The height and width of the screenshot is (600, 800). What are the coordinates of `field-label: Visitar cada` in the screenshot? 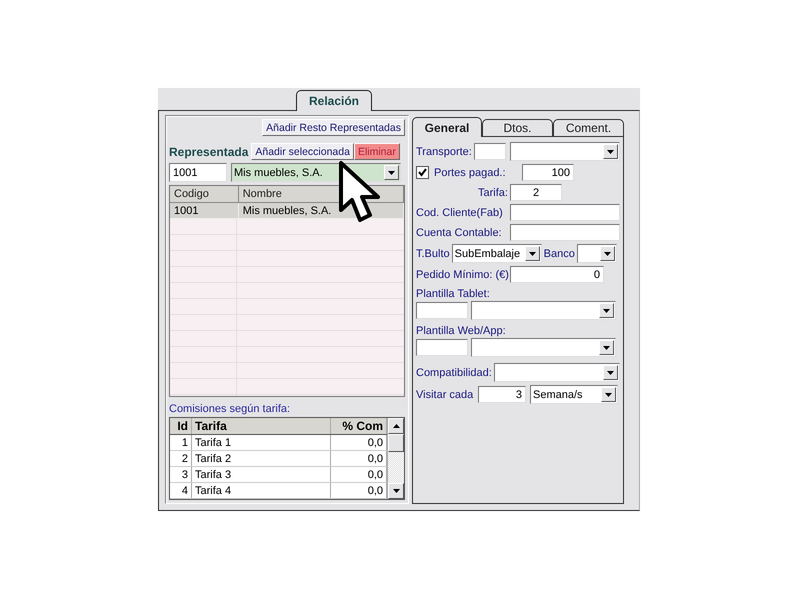 It's located at (445, 394).